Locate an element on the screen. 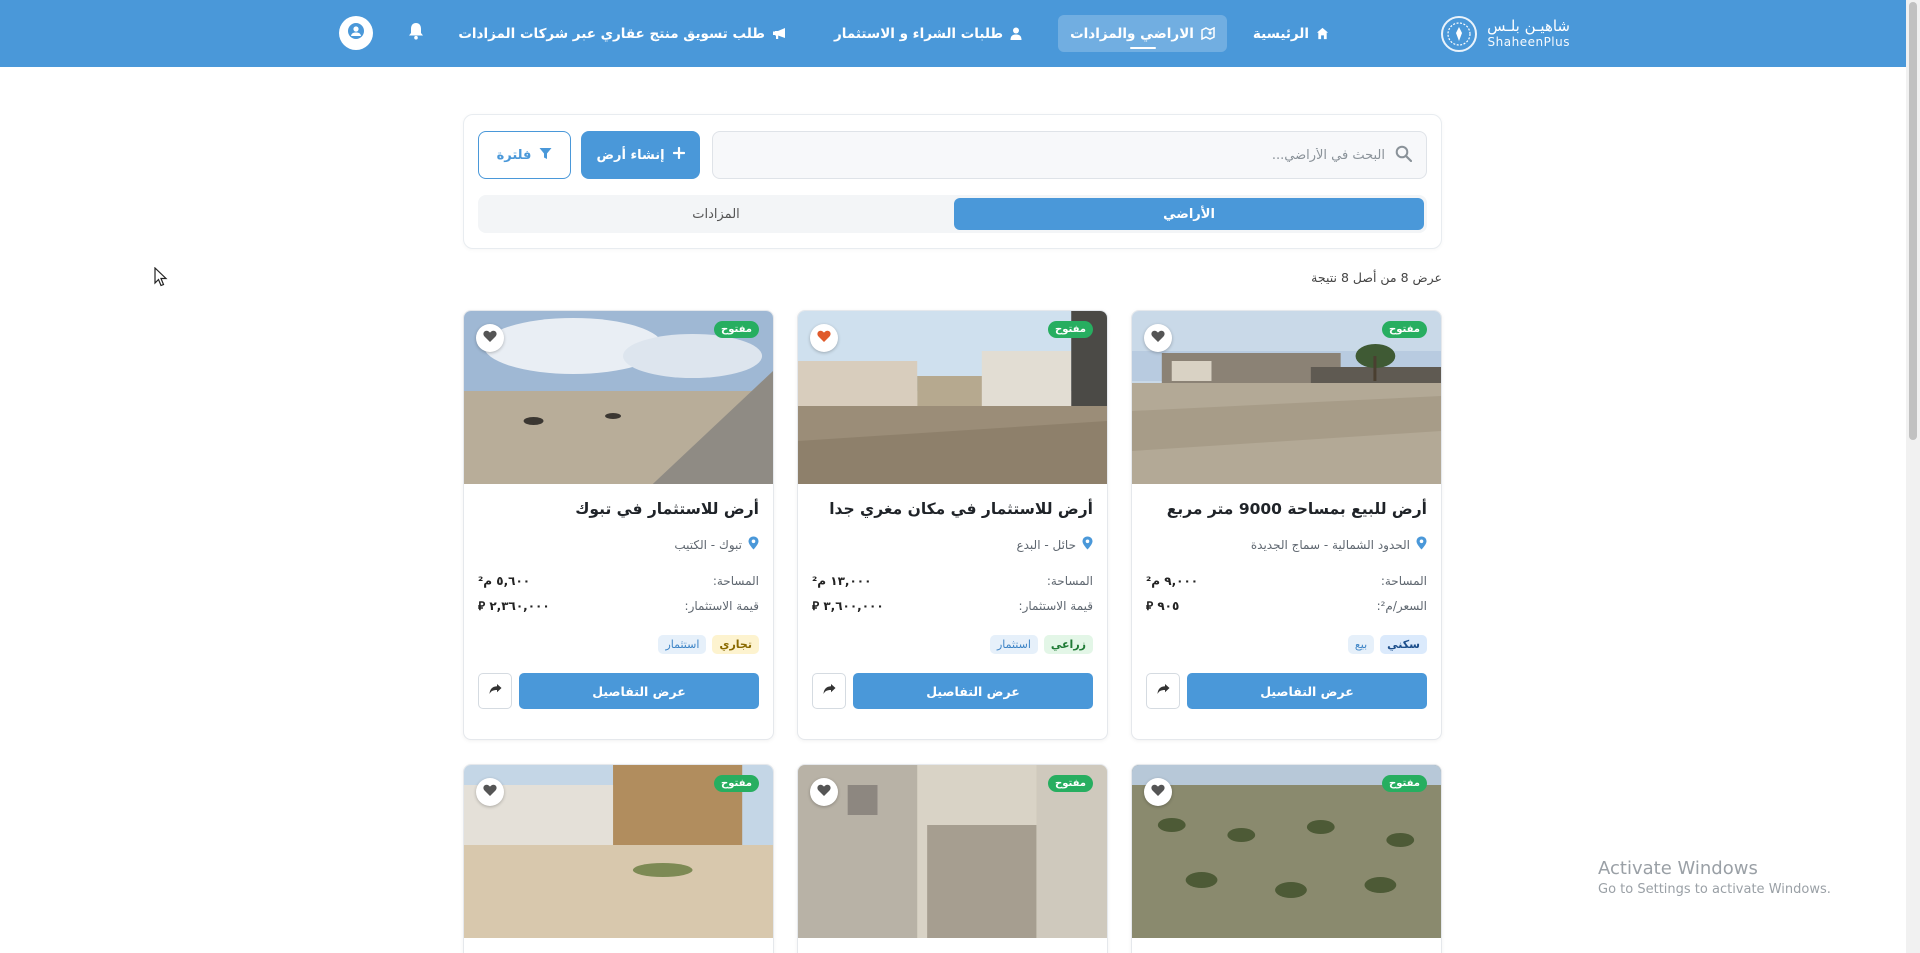 The width and height of the screenshot is (1920, 953). nav-purchase-requests: طلبات الشراء و الاستثمار is located at coordinates (928, 33).